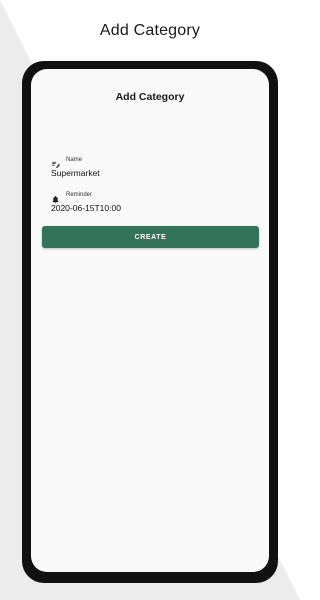 The width and height of the screenshot is (320, 600). Describe the element at coordinates (55, 162) in the screenshot. I see `edit-note-icon` at that location.